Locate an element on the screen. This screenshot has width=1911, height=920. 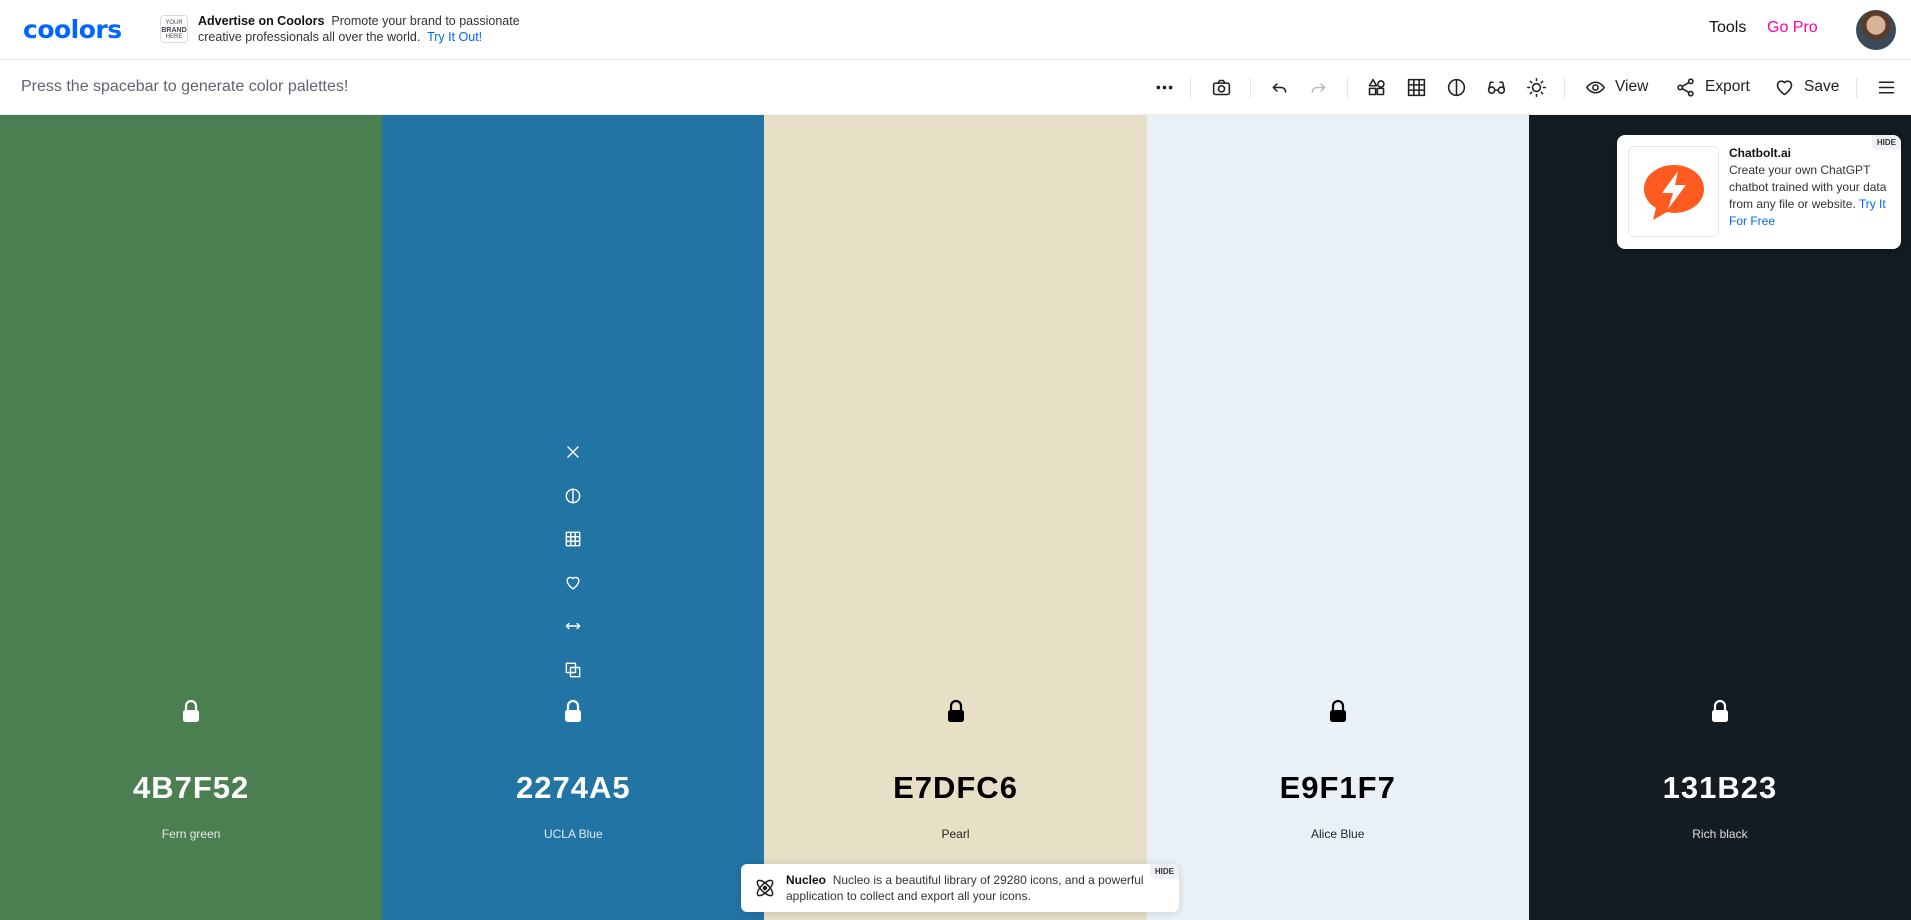
drag-icon is located at coordinates (573, 626).